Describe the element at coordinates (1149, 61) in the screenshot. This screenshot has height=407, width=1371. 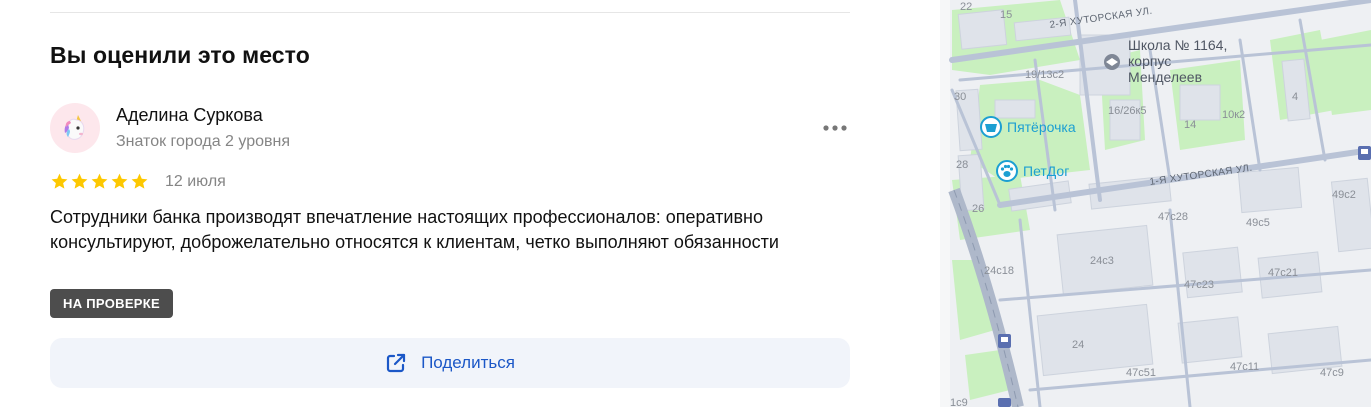
I see `svg-text: корпус` at that location.